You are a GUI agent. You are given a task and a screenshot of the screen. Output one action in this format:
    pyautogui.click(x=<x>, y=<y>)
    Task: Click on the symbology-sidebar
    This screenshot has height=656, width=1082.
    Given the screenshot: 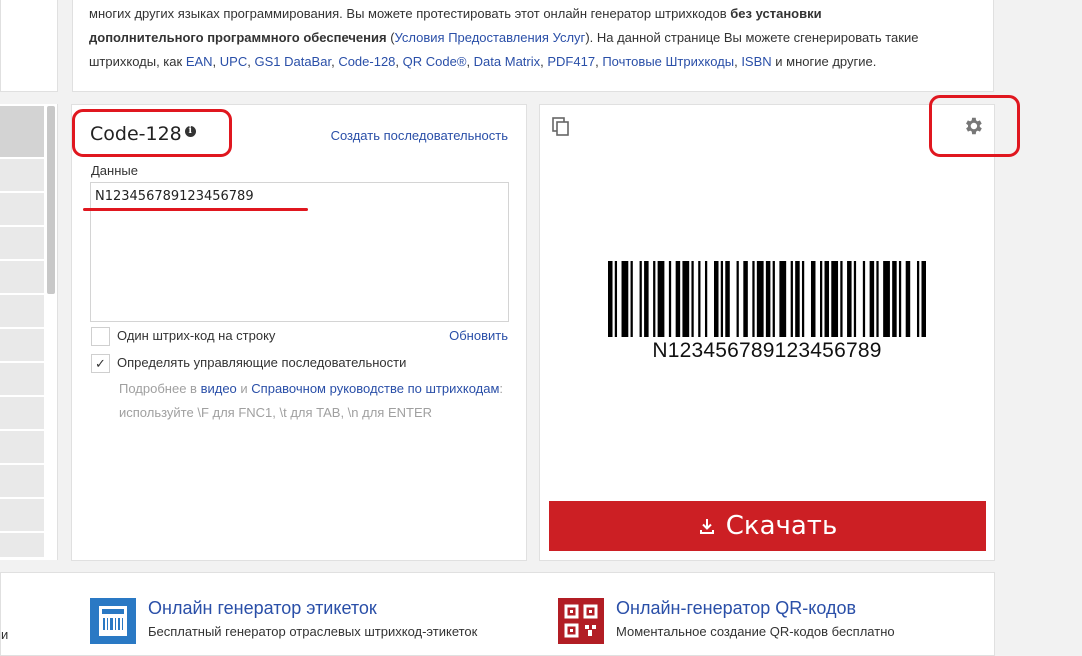 What is the action you would take?
    pyautogui.click(x=29, y=332)
    